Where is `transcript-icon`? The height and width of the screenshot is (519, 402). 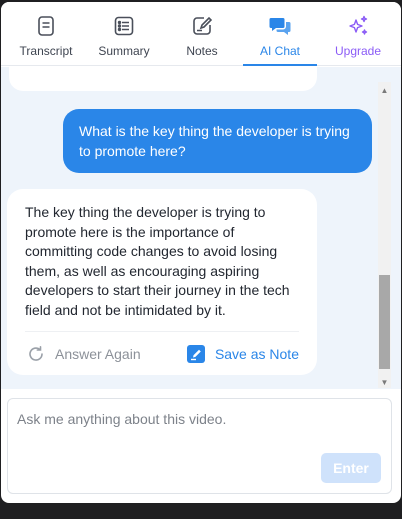 transcript-icon is located at coordinates (46, 26).